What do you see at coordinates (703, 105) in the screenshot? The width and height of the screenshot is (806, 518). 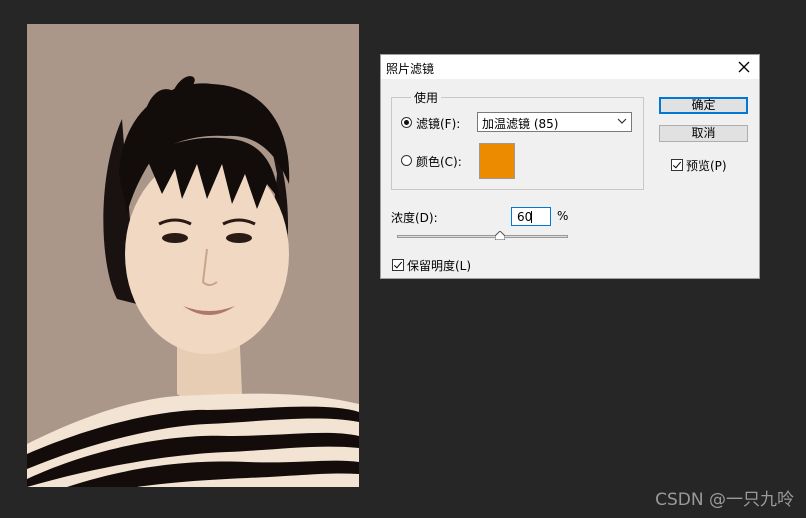 I see `ok-button: 确定` at bounding box center [703, 105].